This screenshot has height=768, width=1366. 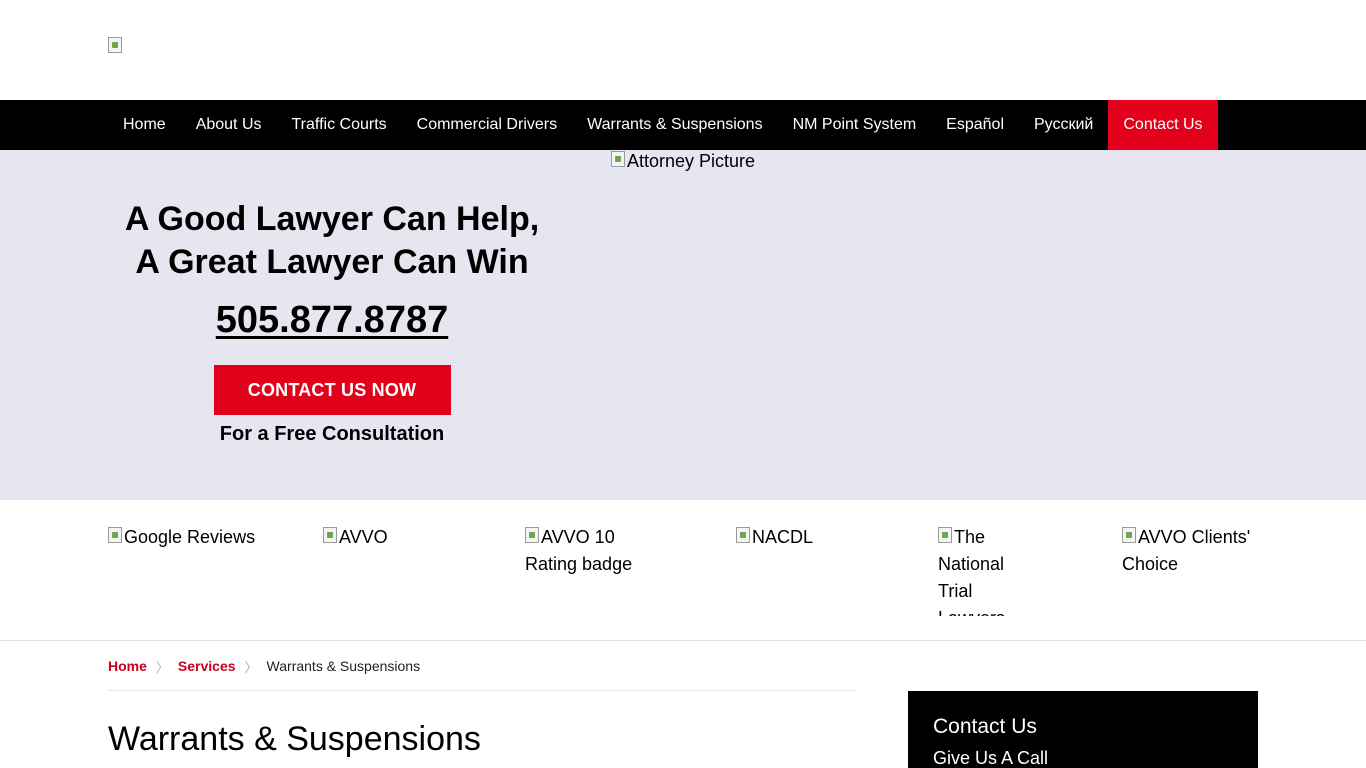 I want to click on page-title: Warrants & Suspensions, so click(x=294, y=739).